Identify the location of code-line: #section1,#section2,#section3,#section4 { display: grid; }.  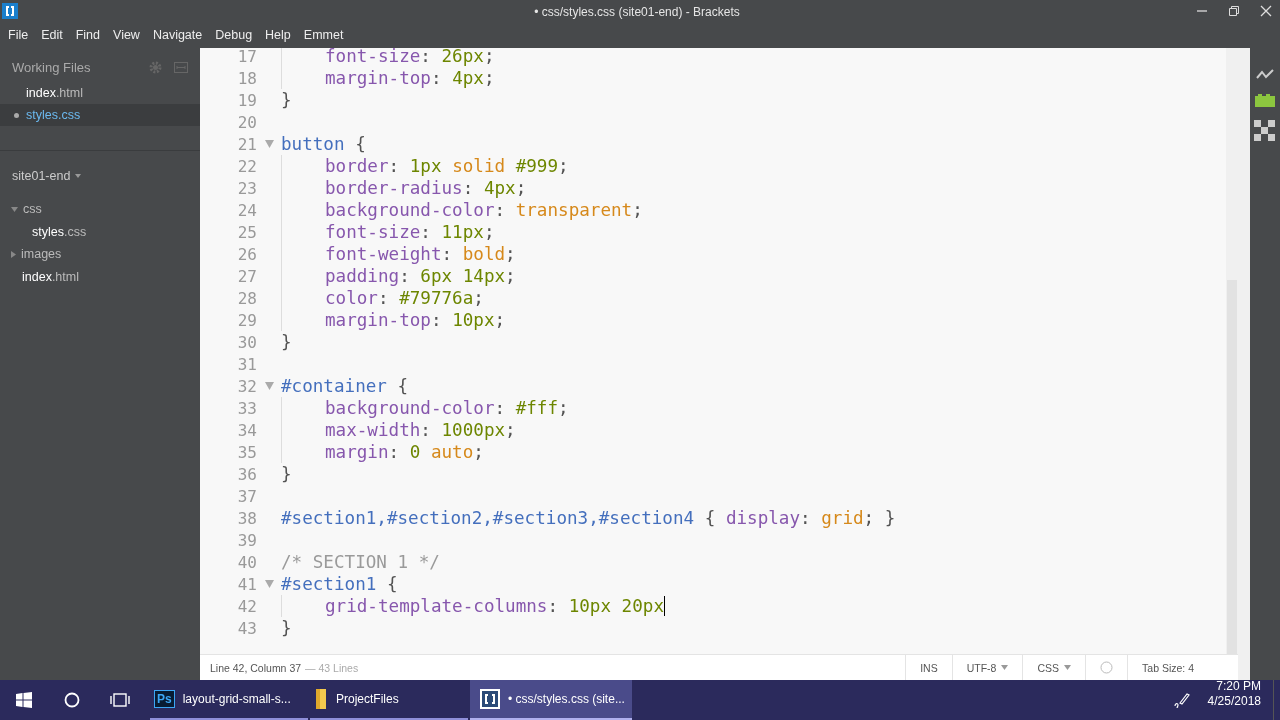
(588, 518).